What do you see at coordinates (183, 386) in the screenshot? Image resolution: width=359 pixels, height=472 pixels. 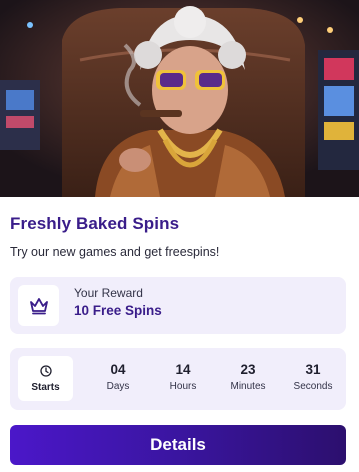 I see `hours-label: Hours` at bounding box center [183, 386].